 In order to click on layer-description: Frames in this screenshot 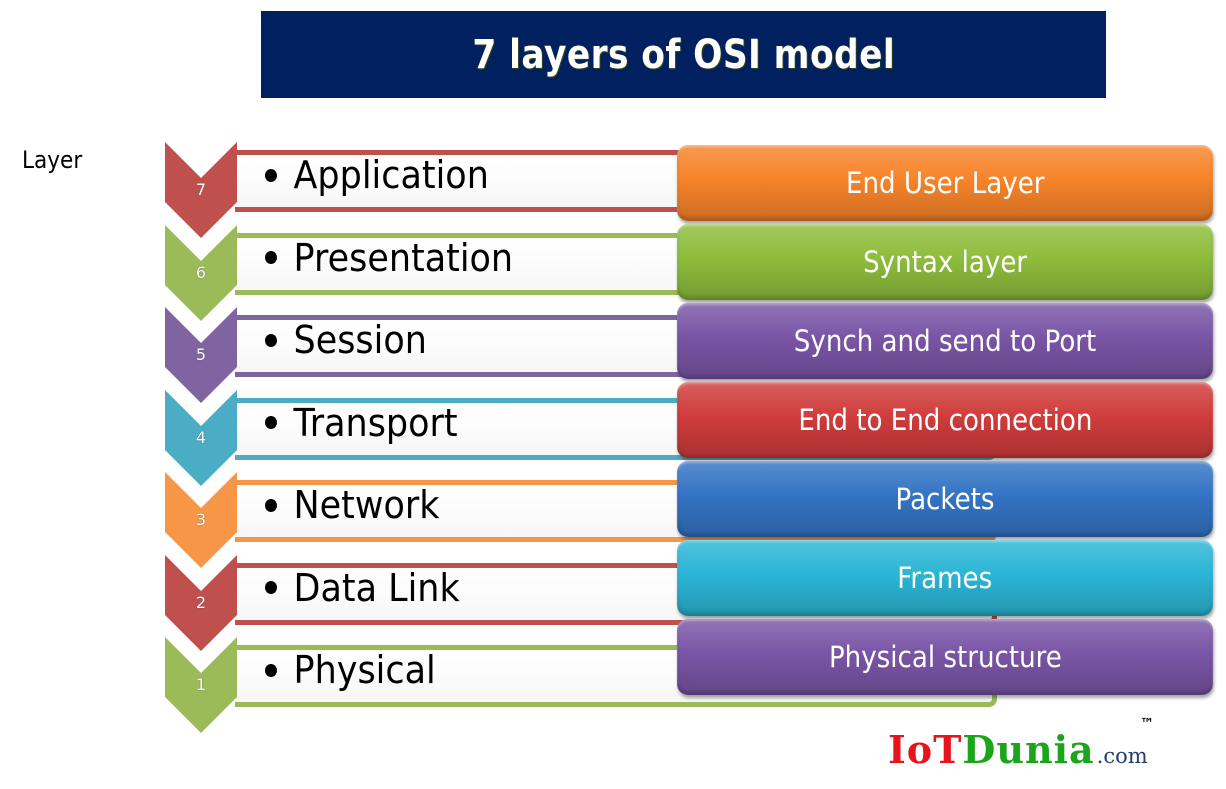, I will do `click(945, 578)`.